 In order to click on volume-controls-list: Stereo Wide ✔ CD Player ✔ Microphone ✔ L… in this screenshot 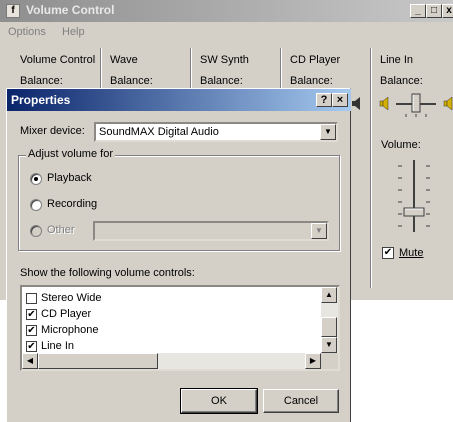, I will do `click(180, 328)`.